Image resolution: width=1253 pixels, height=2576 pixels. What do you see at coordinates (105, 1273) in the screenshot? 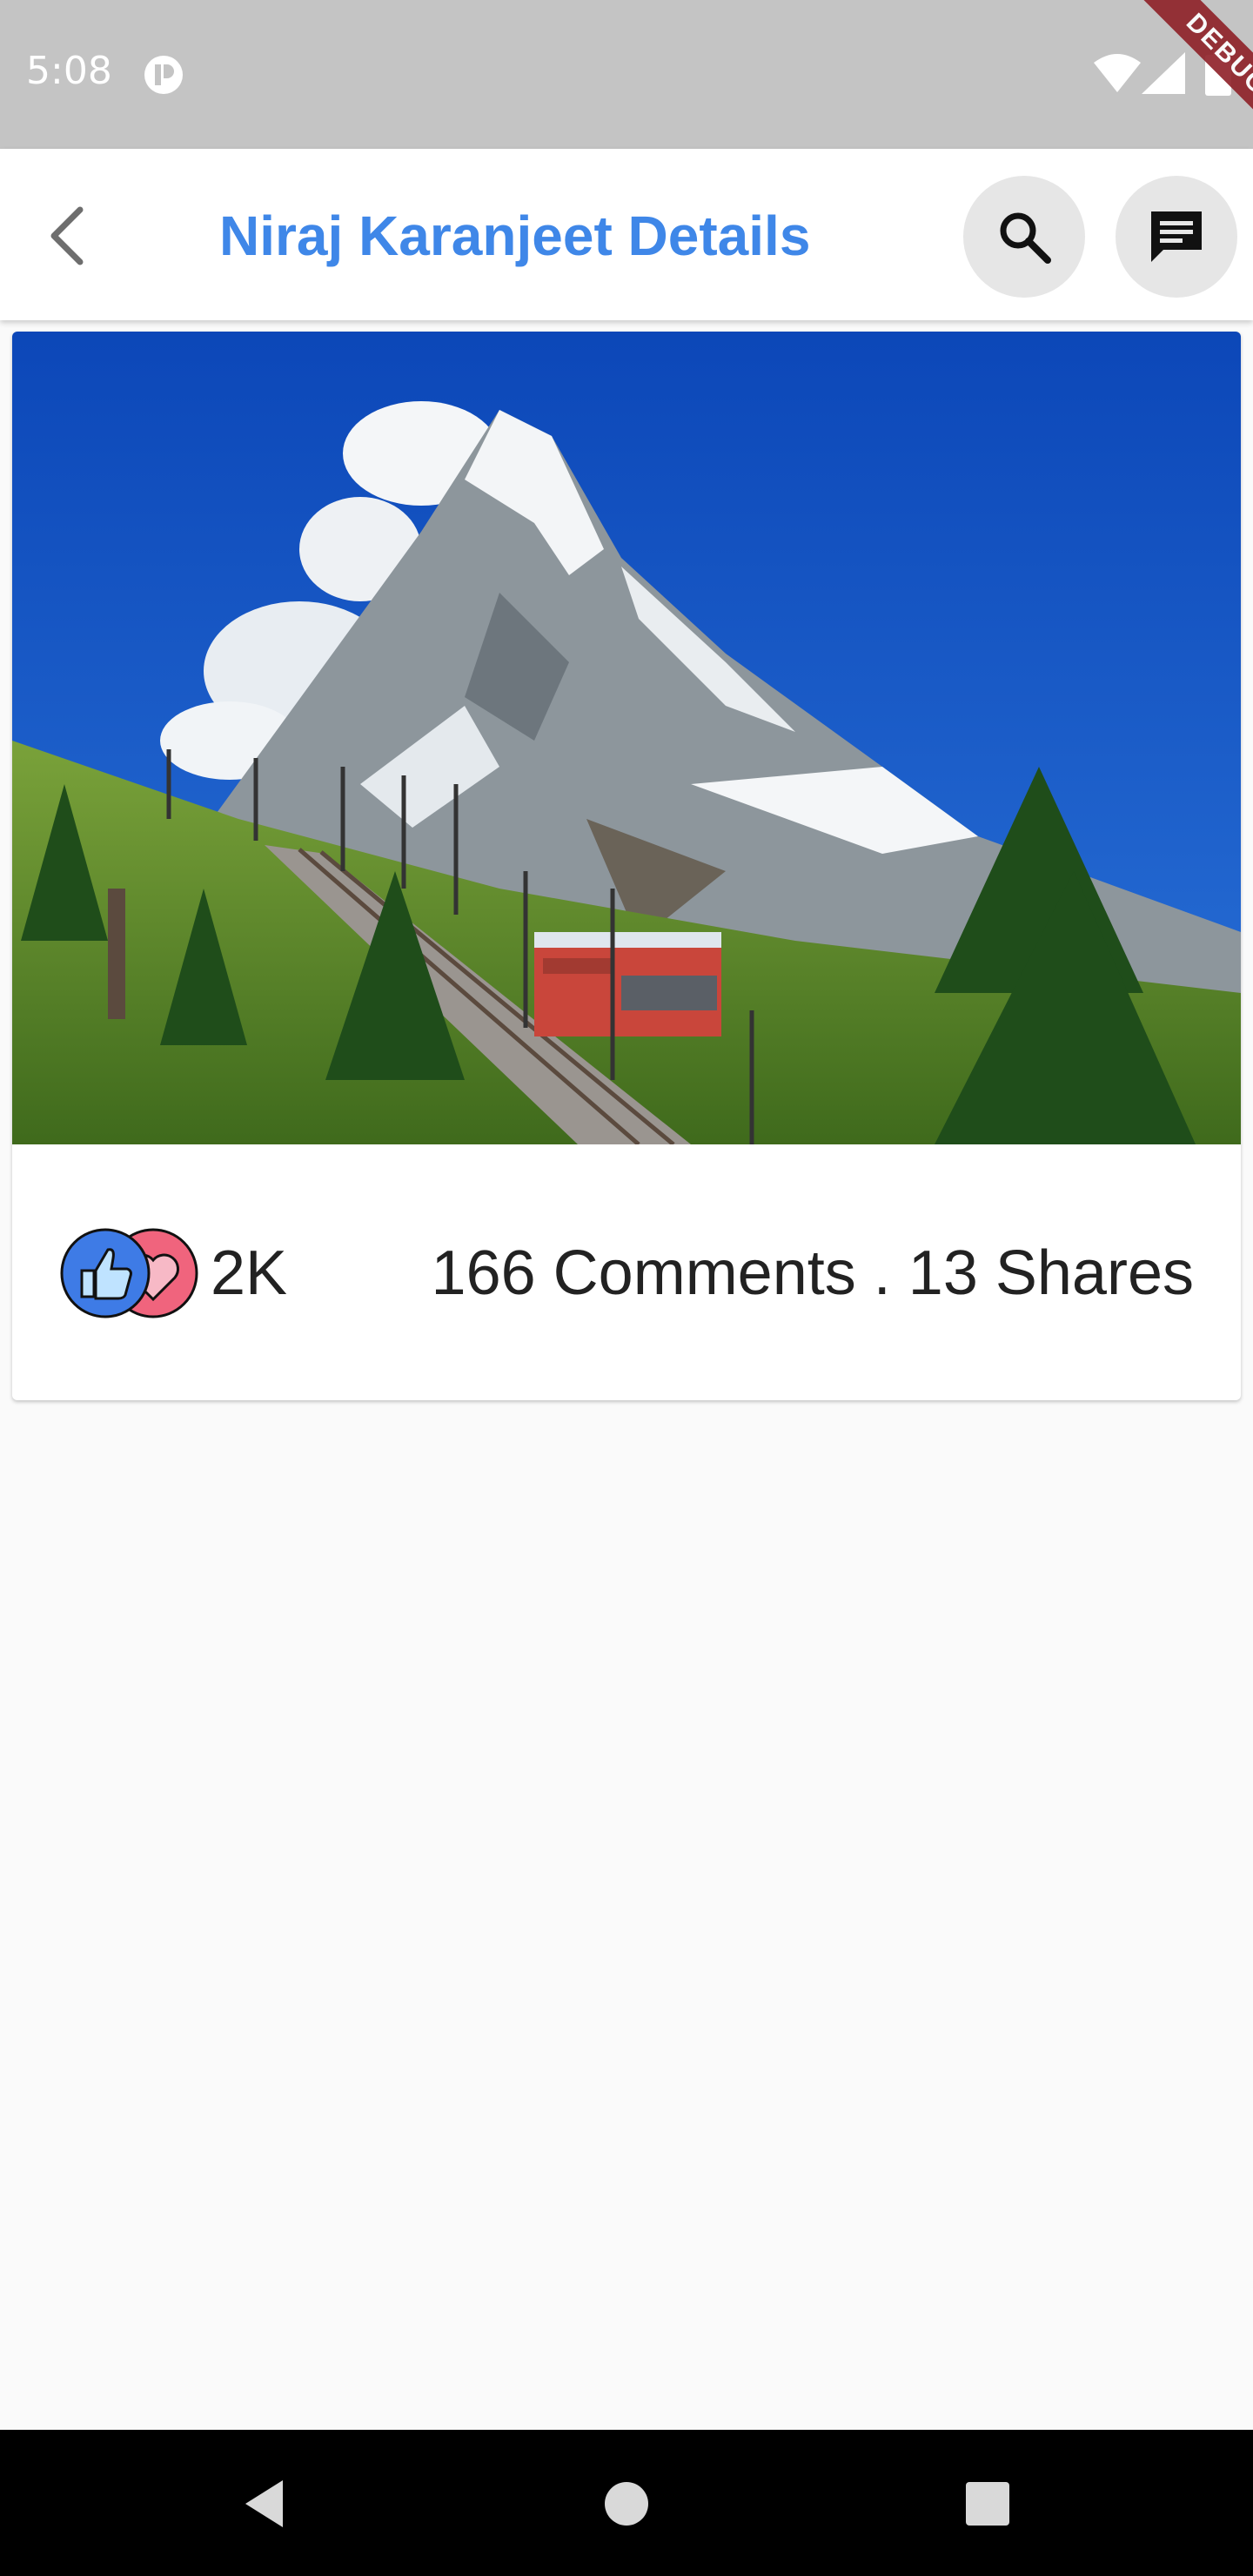
I see `like-icon` at bounding box center [105, 1273].